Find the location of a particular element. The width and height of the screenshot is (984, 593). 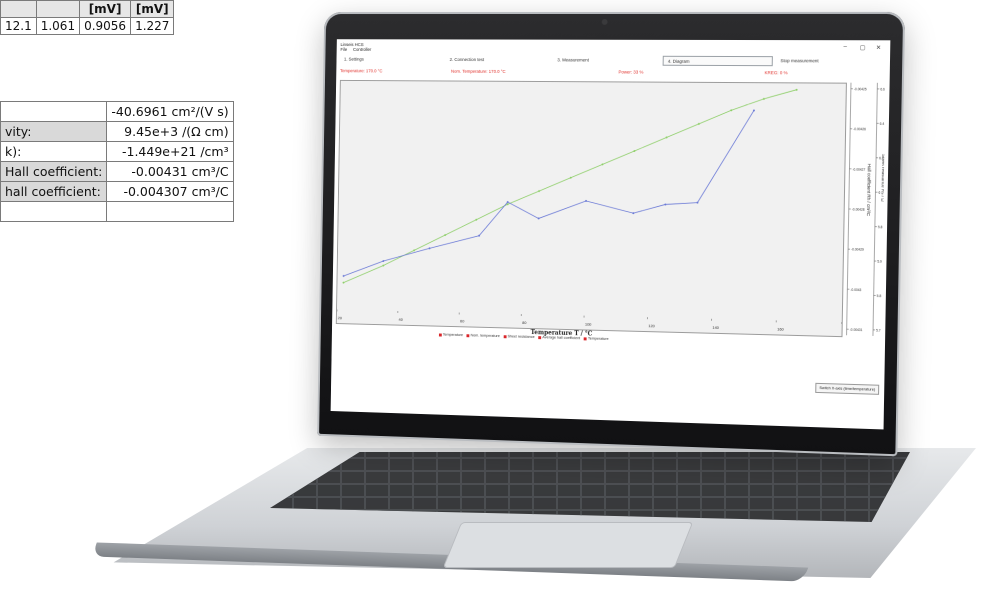

x-tick-label: 100 is located at coordinates (588, 323).